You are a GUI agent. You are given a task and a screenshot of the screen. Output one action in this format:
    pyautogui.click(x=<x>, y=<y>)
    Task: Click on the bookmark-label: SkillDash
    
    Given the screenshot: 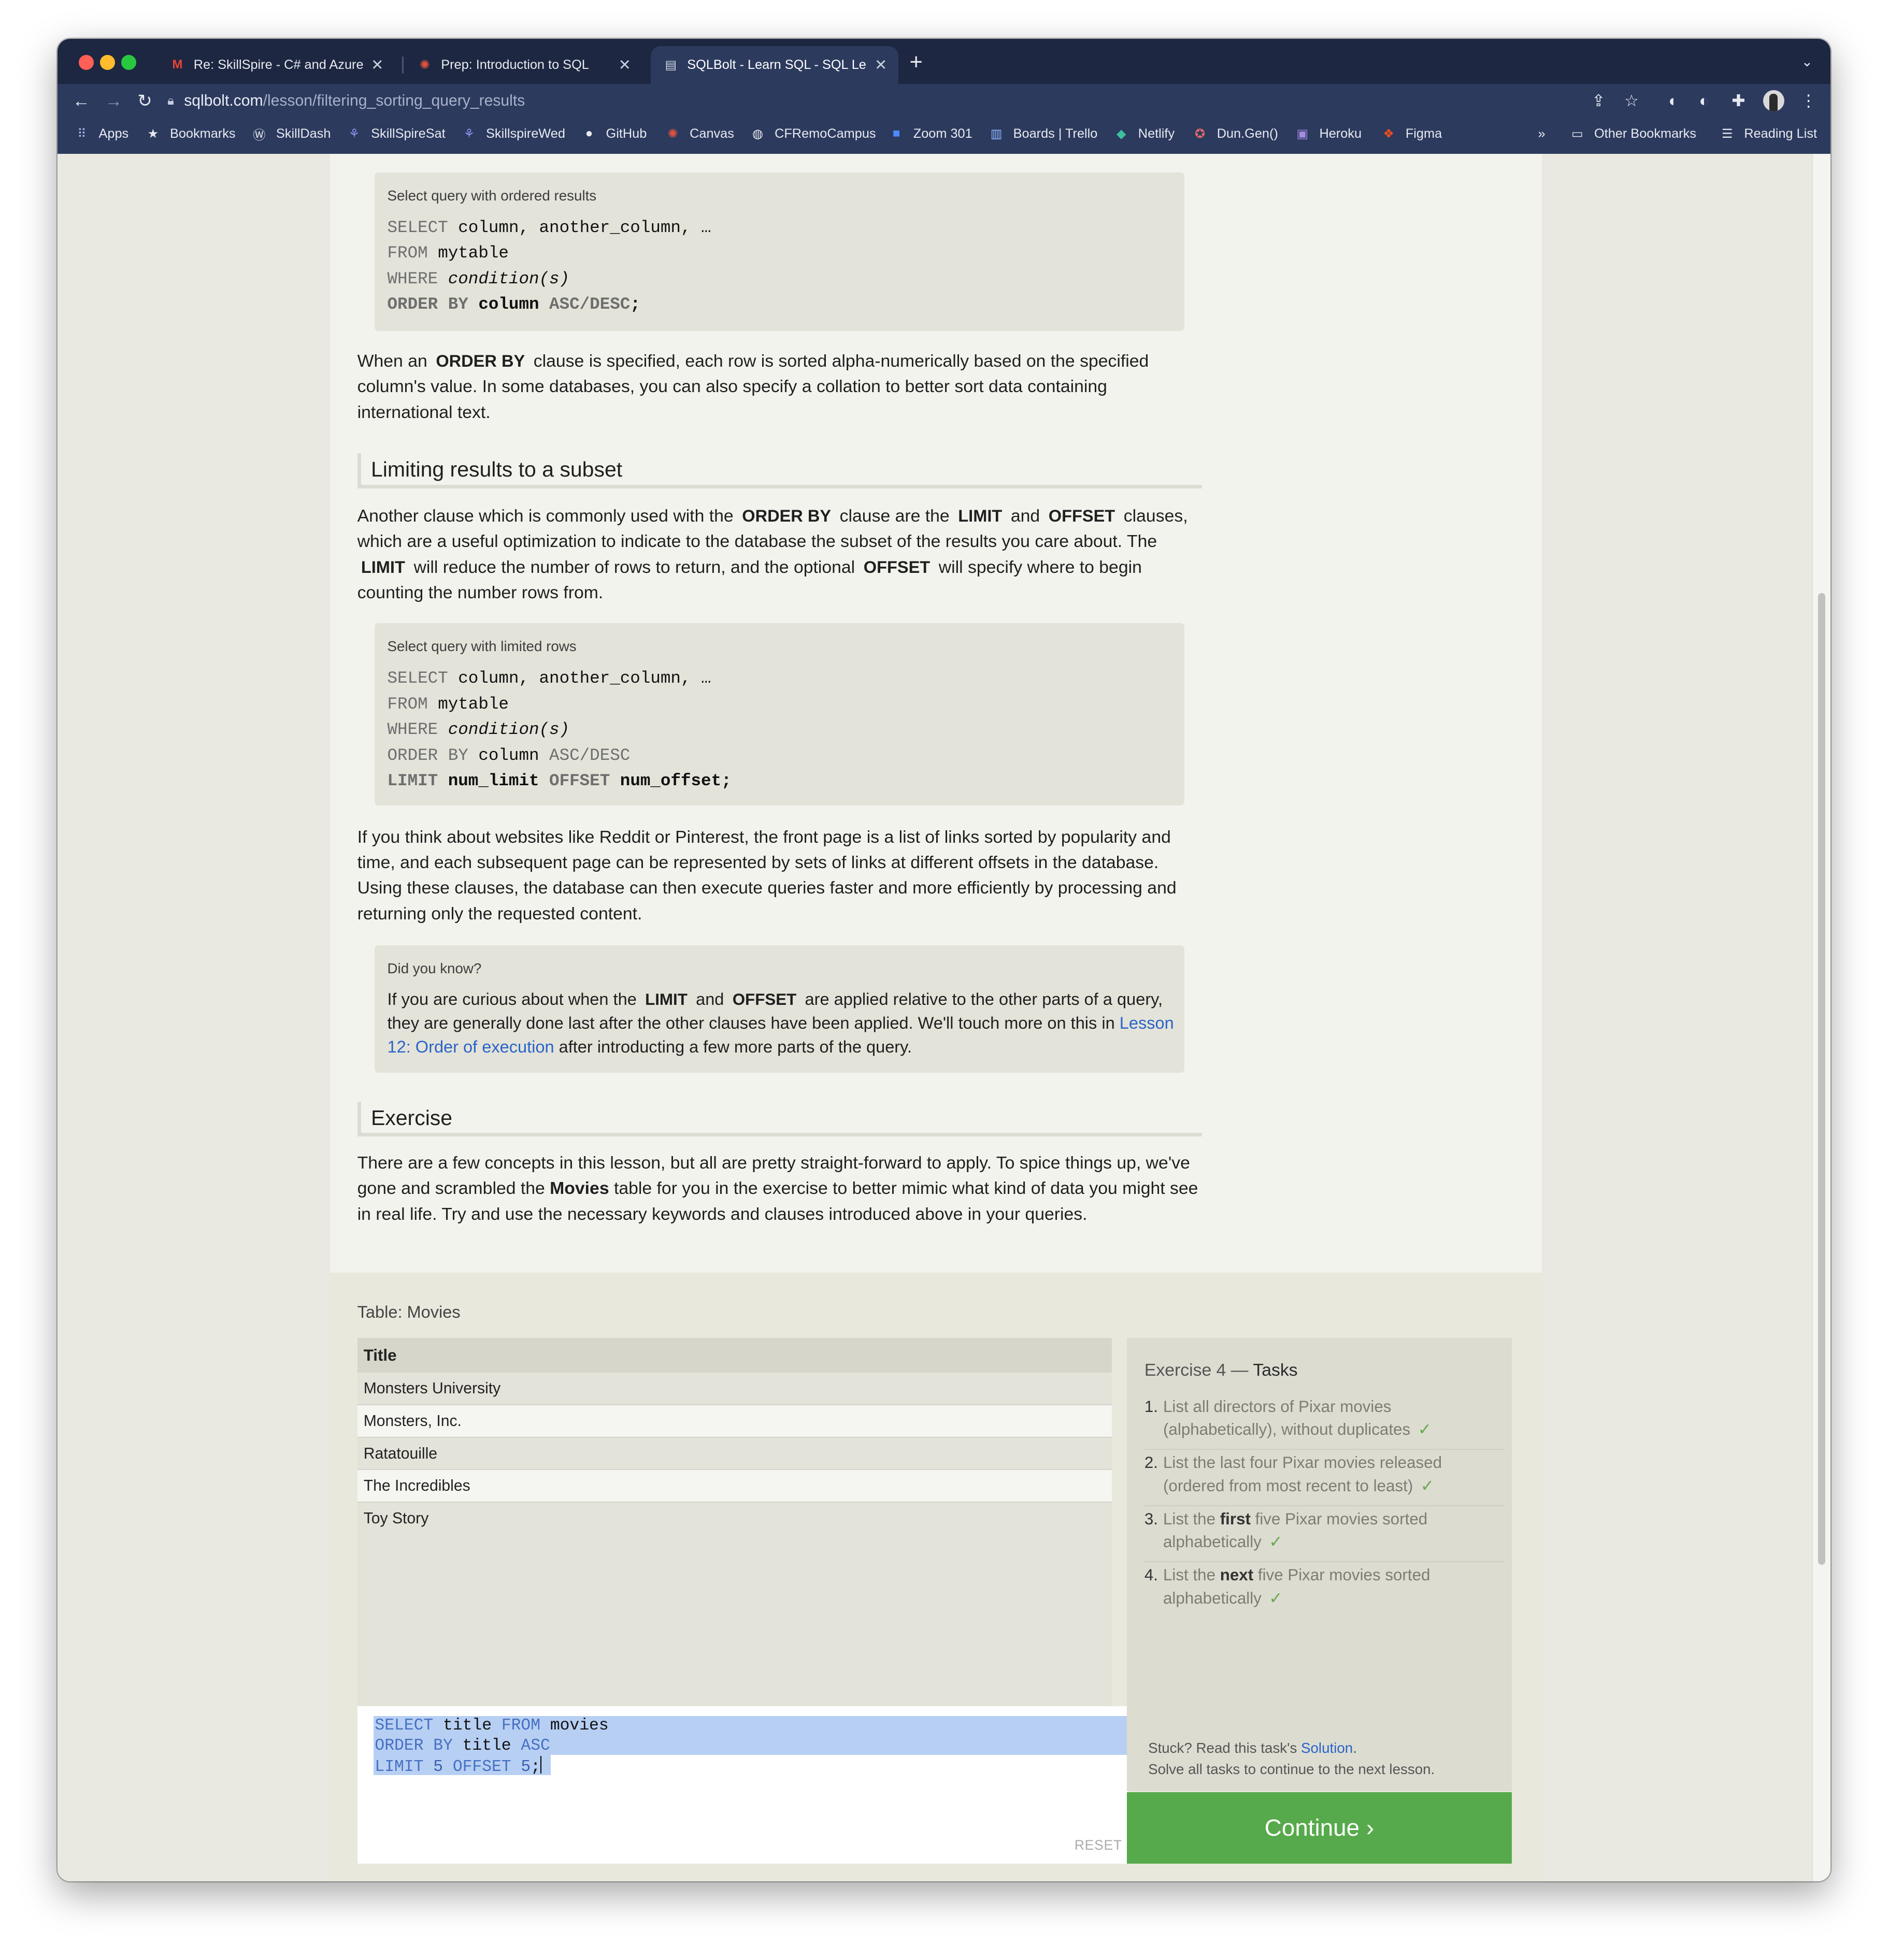 What is the action you would take?
    pyautogui.click(x=303, y=133)
    